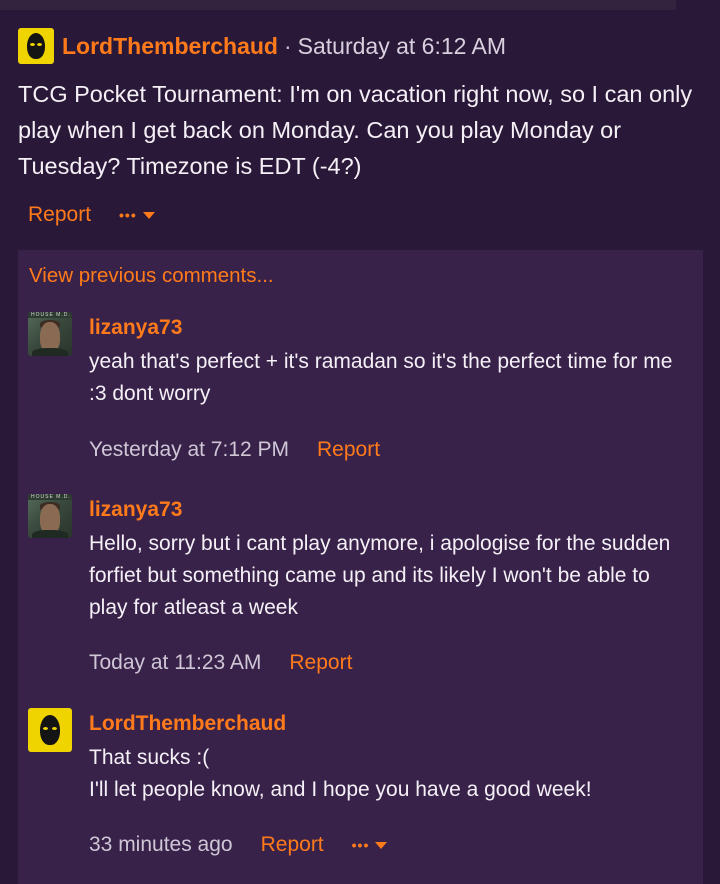  I want to click on post-header: LordThemberchaud · Saturday at 6:12 AM, so click(361, 46).